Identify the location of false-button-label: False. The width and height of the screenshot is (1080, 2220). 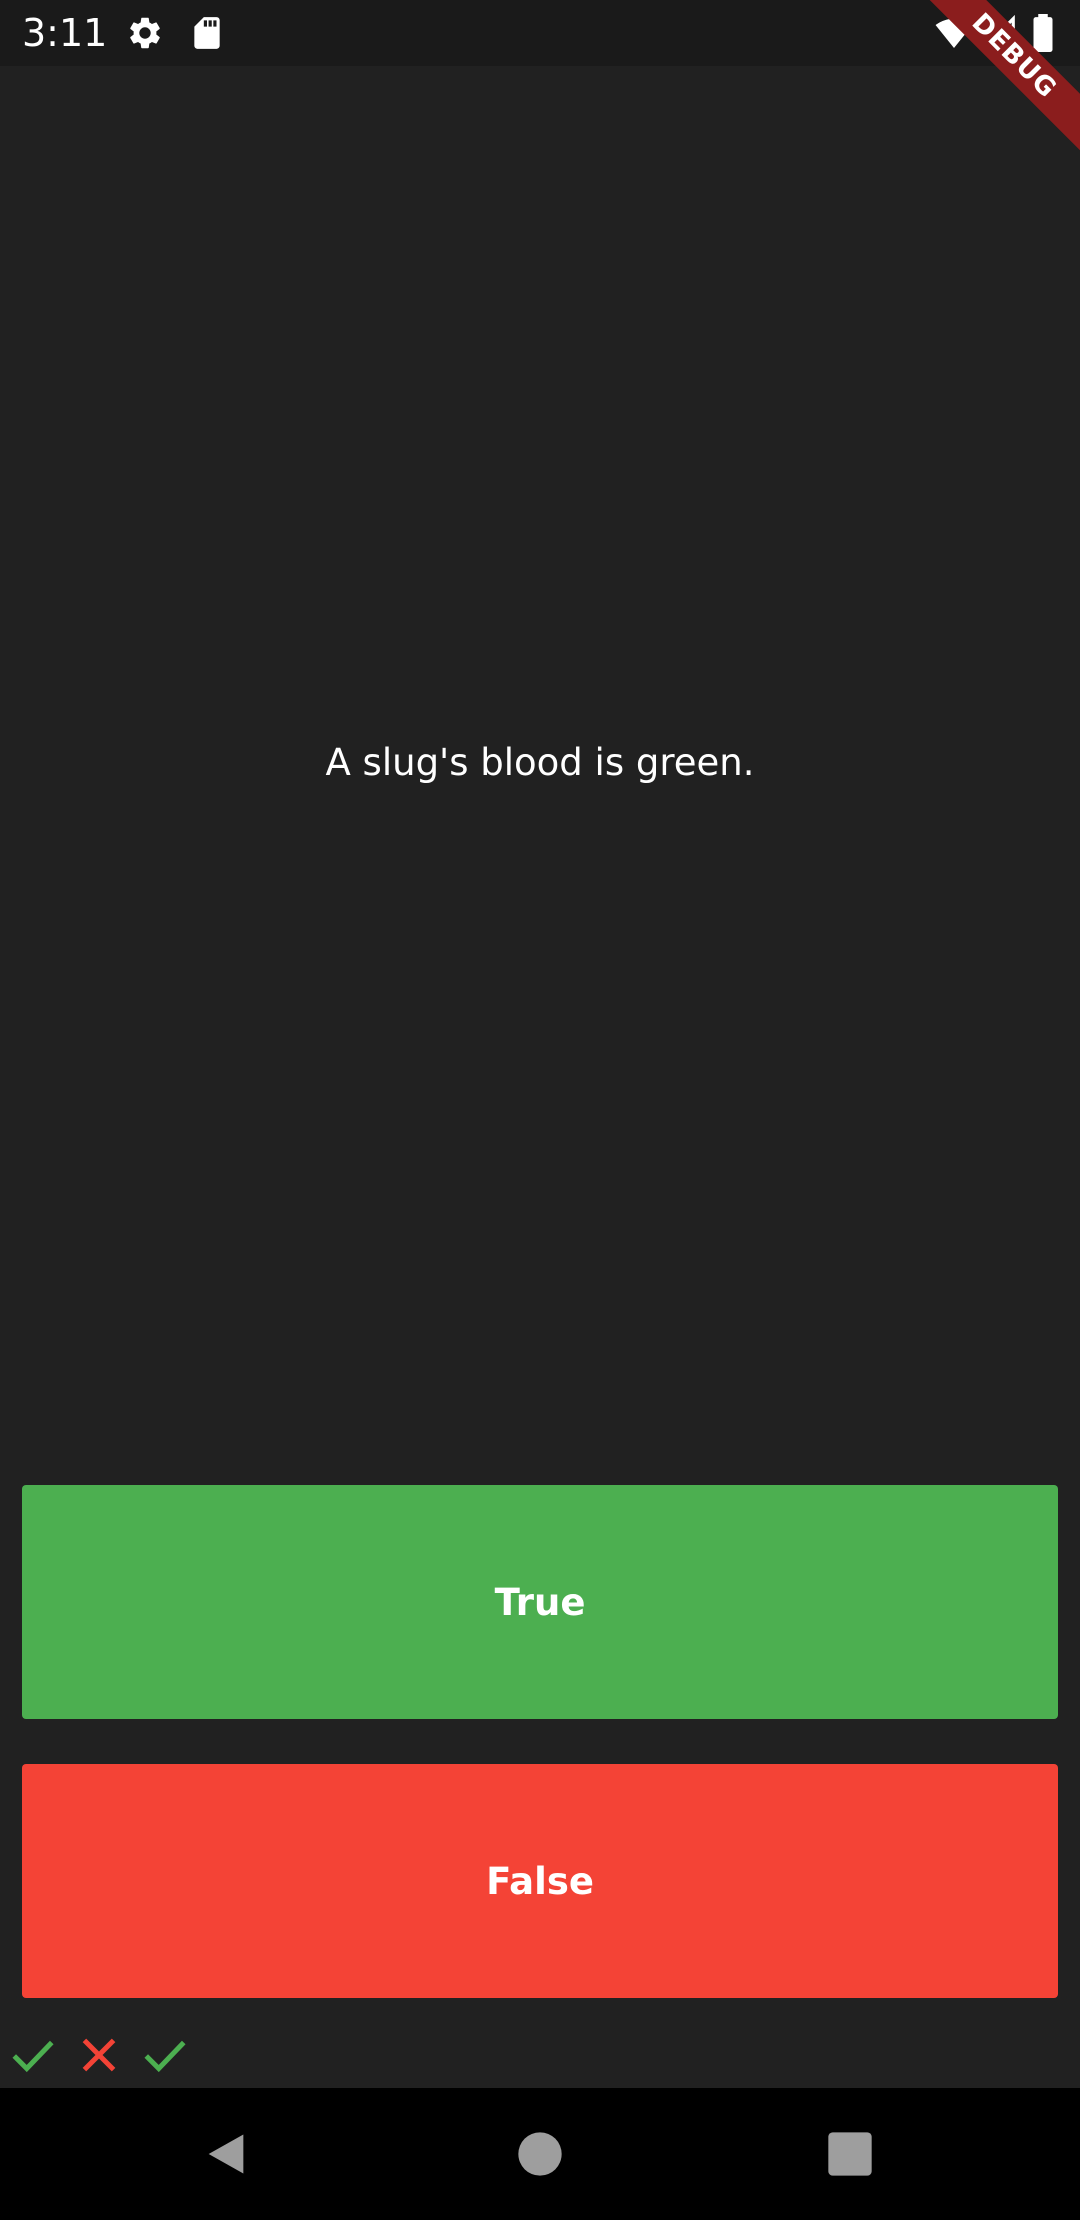
(540, 1881).